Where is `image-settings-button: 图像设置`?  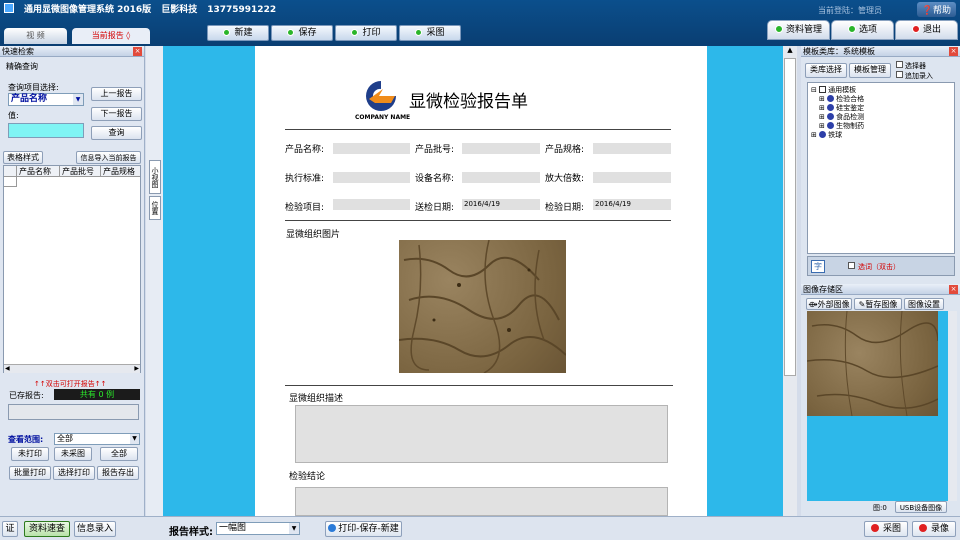 image-settings-button: 图像设置 is located at coordinates (924, 304).